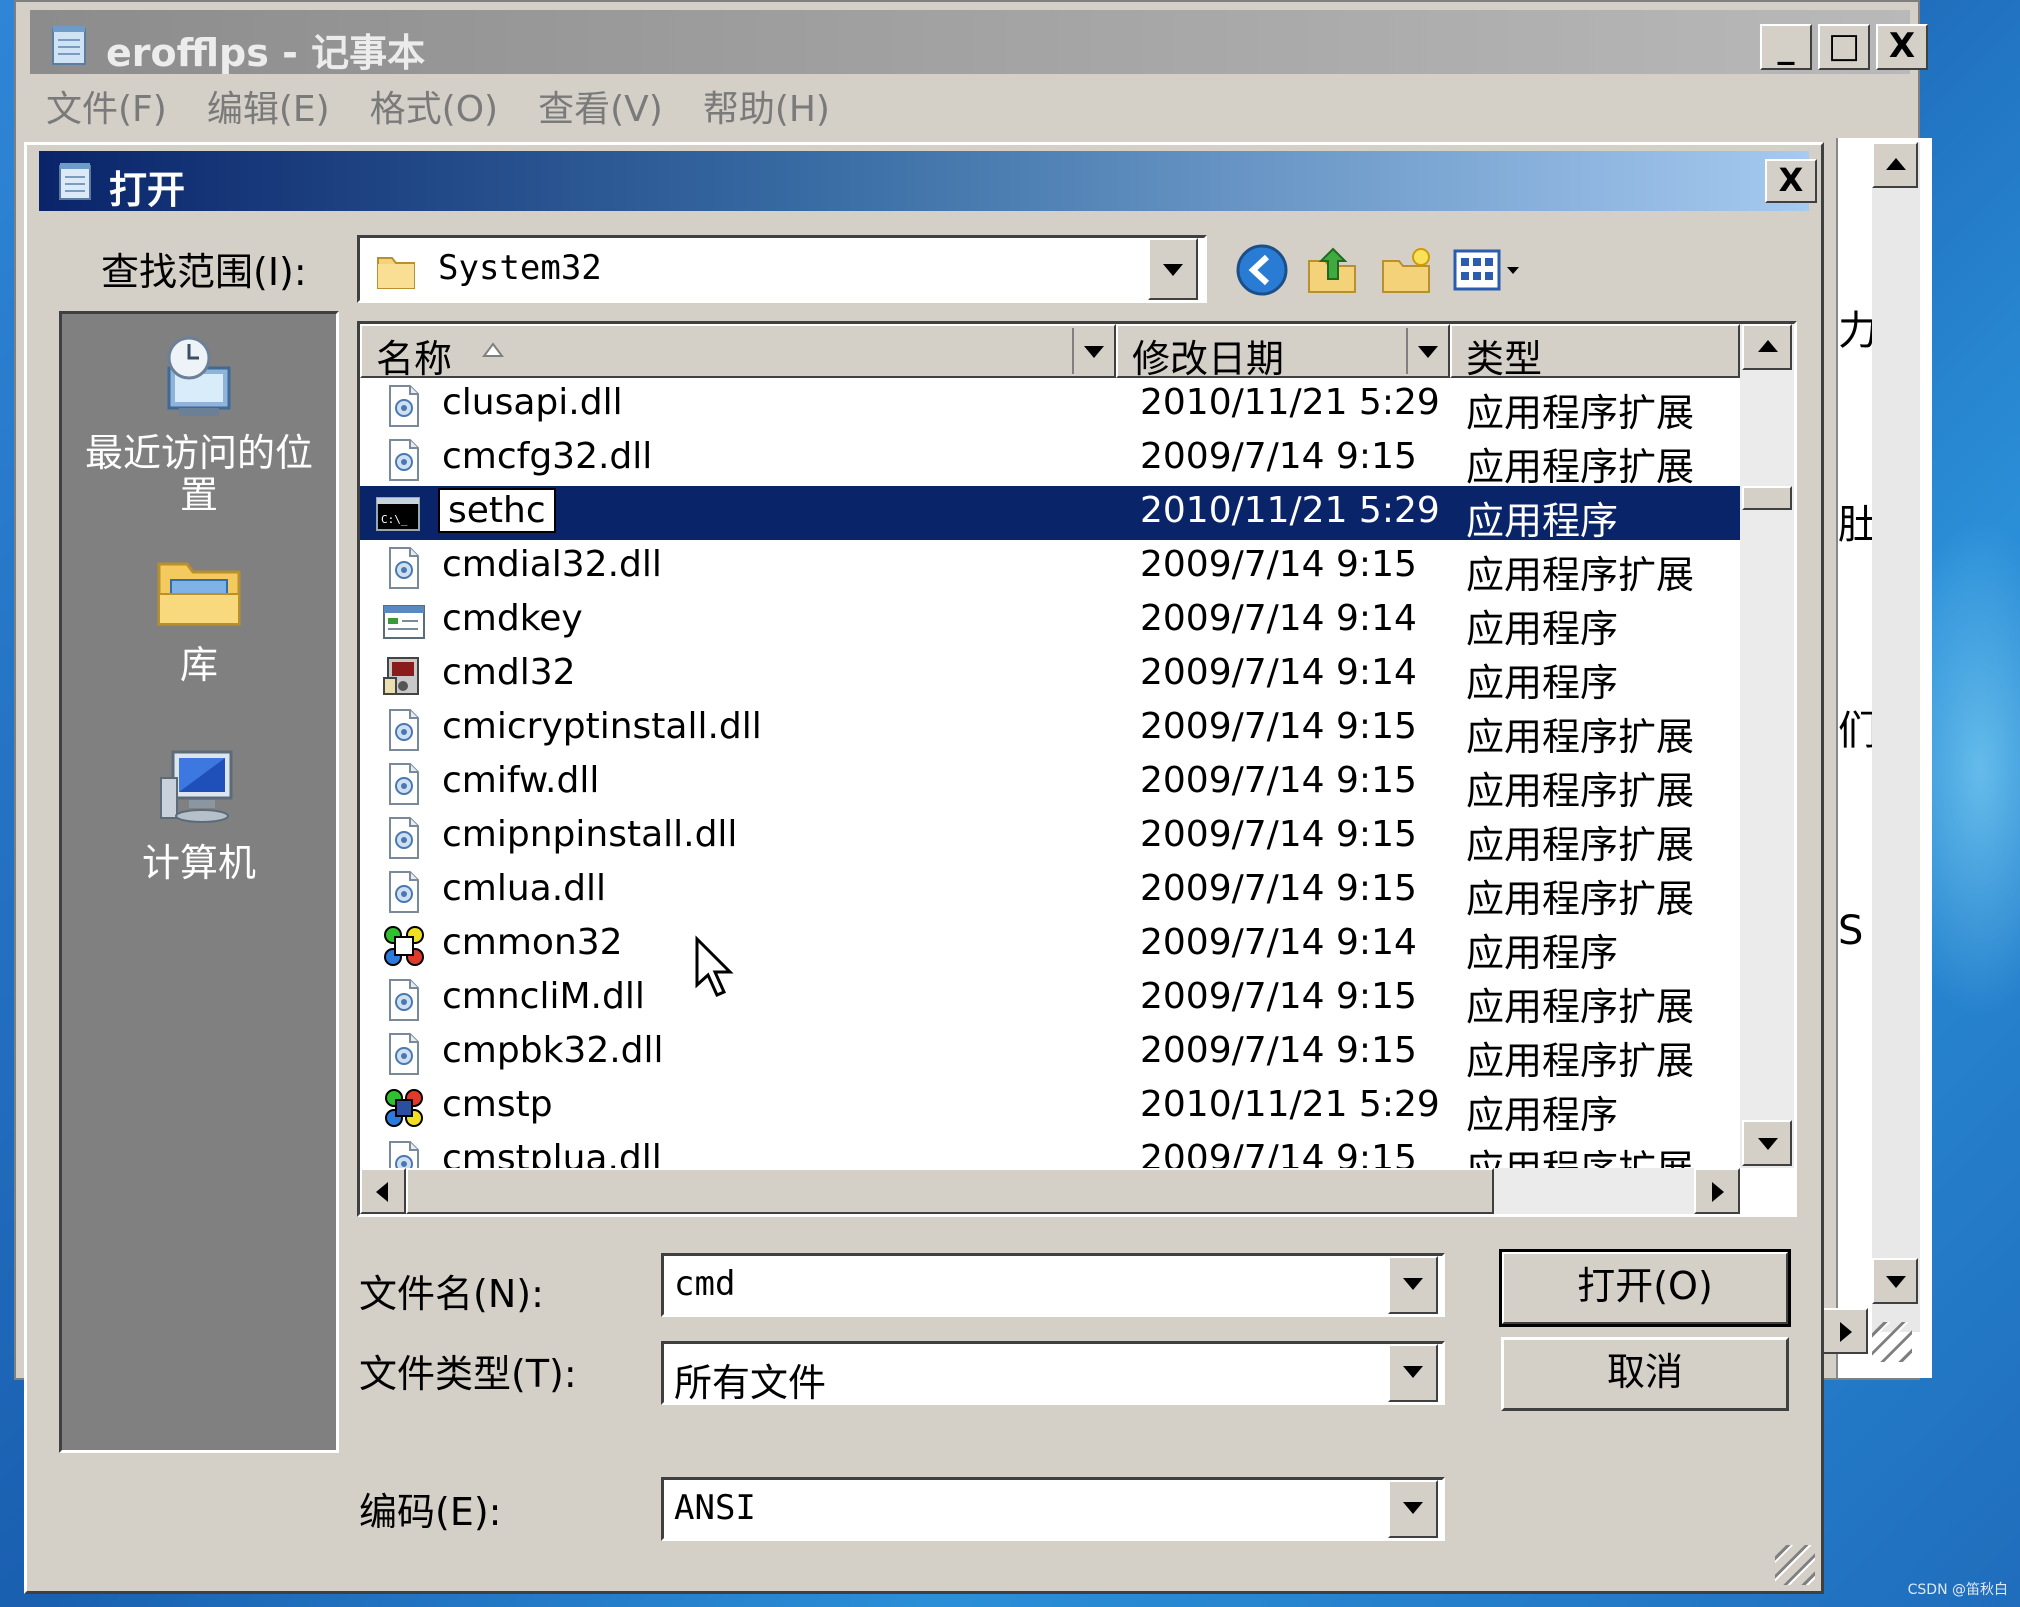 Image resolution: width=2020 pixels, height=1607 pixels. I want to click on file-row: cmdkey 2009/7/14 9:14 应用程序, so click(1050, 622).